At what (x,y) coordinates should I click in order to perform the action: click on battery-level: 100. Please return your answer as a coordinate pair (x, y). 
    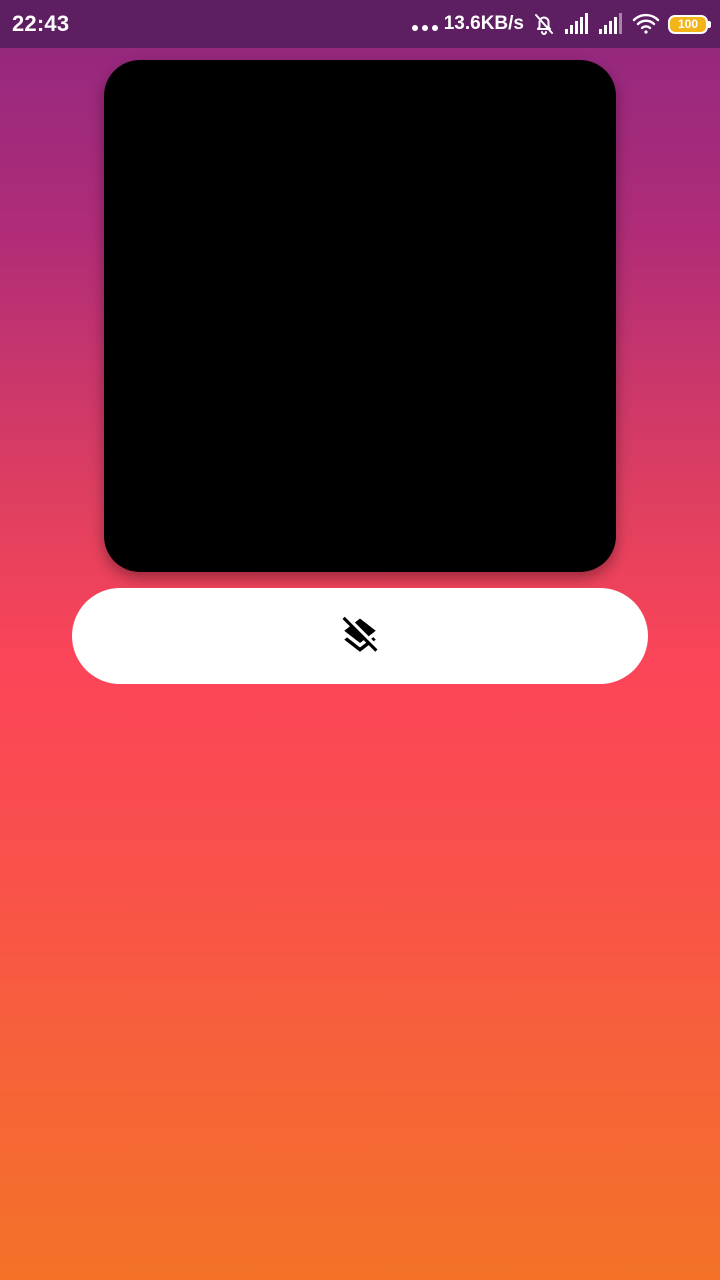
    Looking at the image, I should click on (688, 24).